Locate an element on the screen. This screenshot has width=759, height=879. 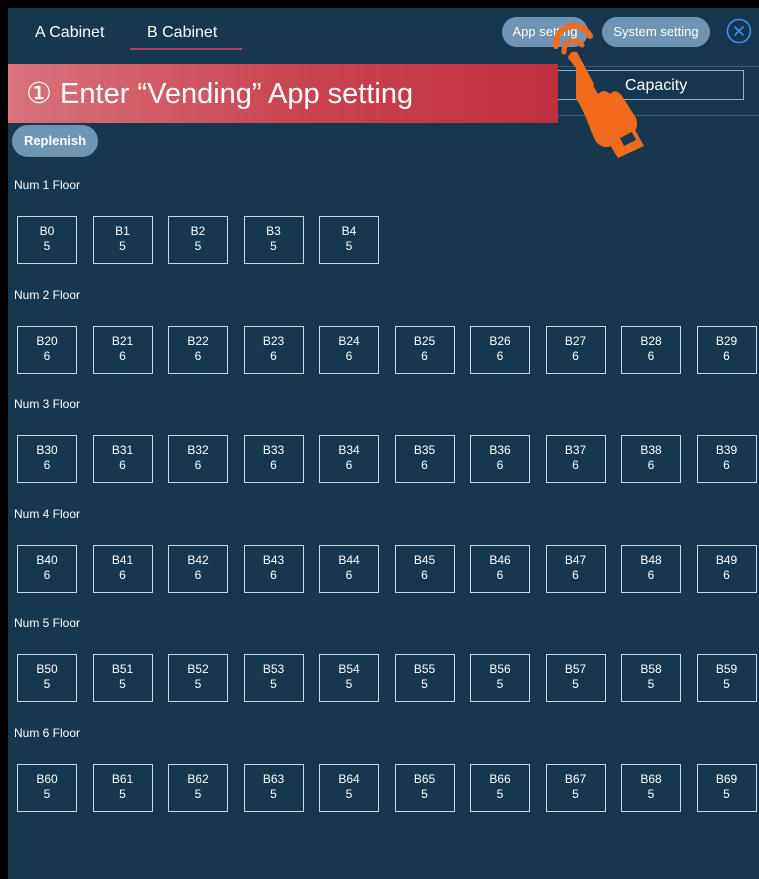
slot-b22: B22 6 is located at coordinates (198, 349).